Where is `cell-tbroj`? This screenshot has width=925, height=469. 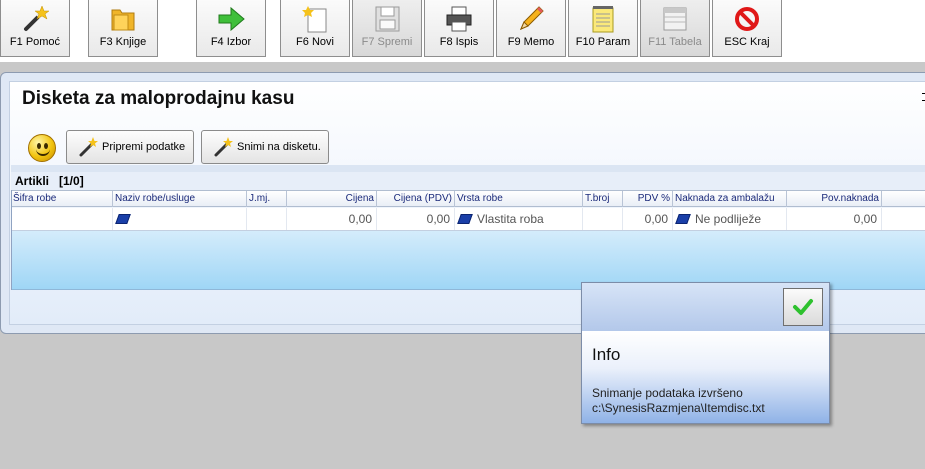 cell-tbroj is located at coordinates (603, 219).